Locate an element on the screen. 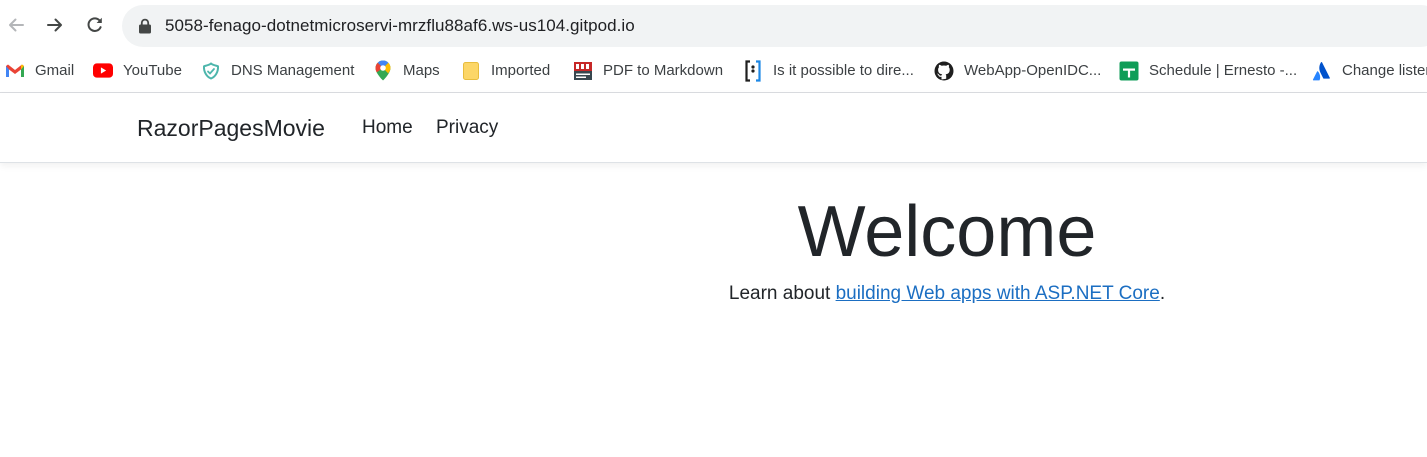 This screenshot has width=1427, height=457. bookmark-pdf-to-markdown: PDF to Markdown is located at coordinates (648, 70).